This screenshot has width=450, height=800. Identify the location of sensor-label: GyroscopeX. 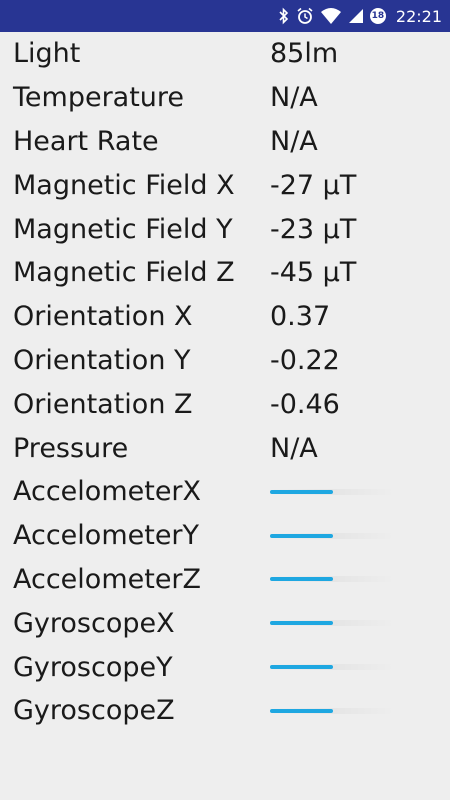
(94, 623).